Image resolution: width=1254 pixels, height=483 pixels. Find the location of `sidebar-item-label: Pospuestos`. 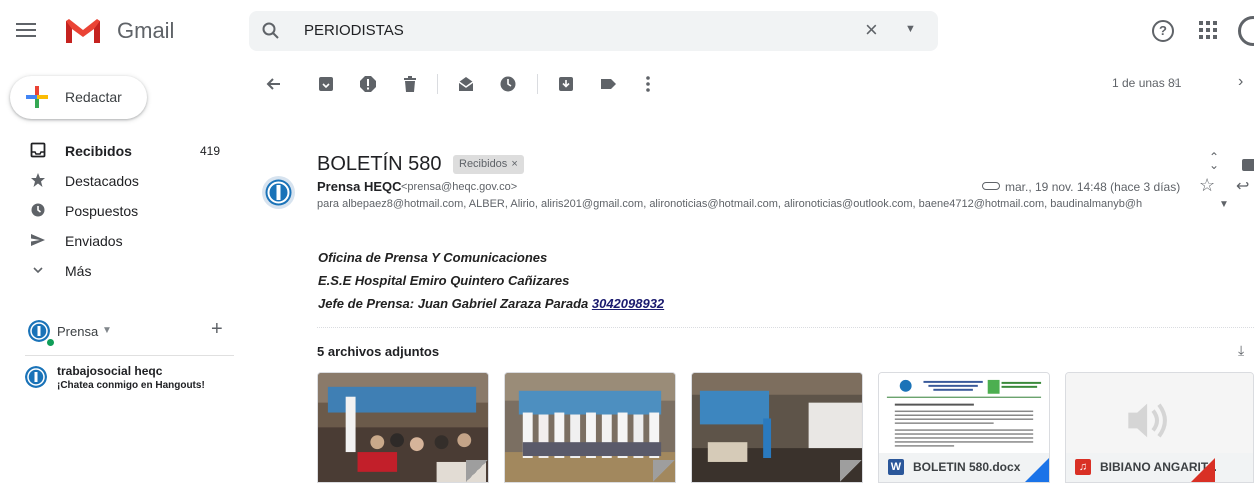

sidebar-item-label: Pospuestos is located at coordinates (102, 211).